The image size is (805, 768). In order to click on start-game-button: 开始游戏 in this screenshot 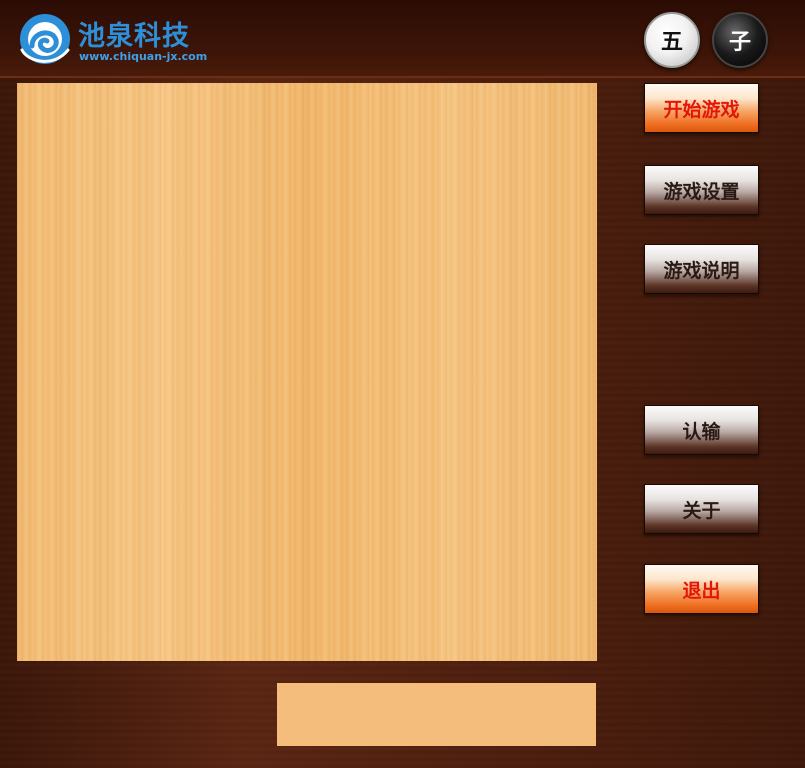, I will do `click(701, 108)`.